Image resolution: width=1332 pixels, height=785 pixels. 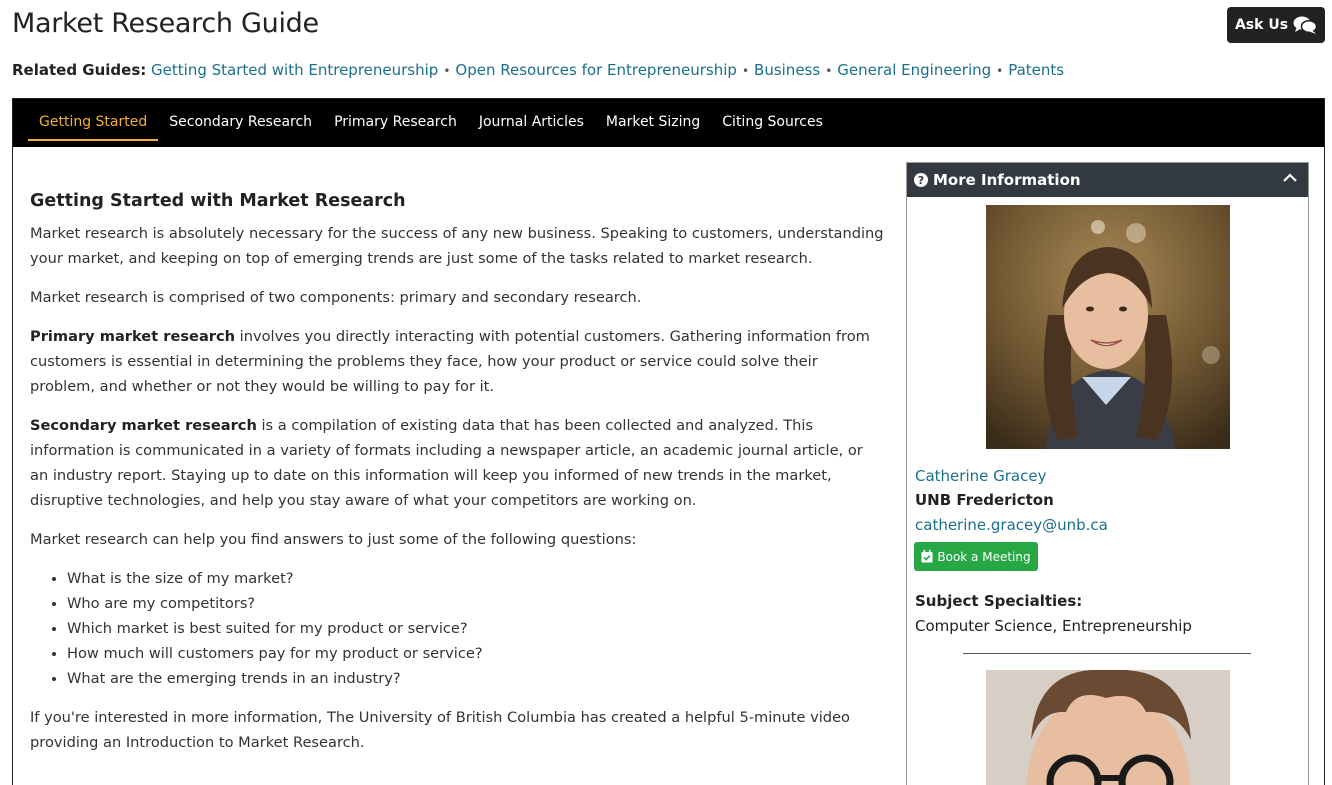 What do you see at coordinates (1011, 525) in the screenshot?
I see `librarian-email-link: catherine.gracey@unb.ca` at bounding box center [1011, 525].